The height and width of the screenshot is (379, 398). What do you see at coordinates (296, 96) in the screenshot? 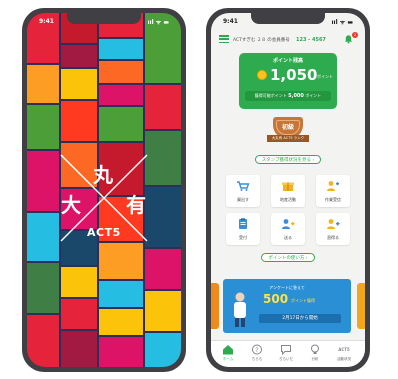
I see `points-available-value: 5,000` at bounding box center [296, 96].